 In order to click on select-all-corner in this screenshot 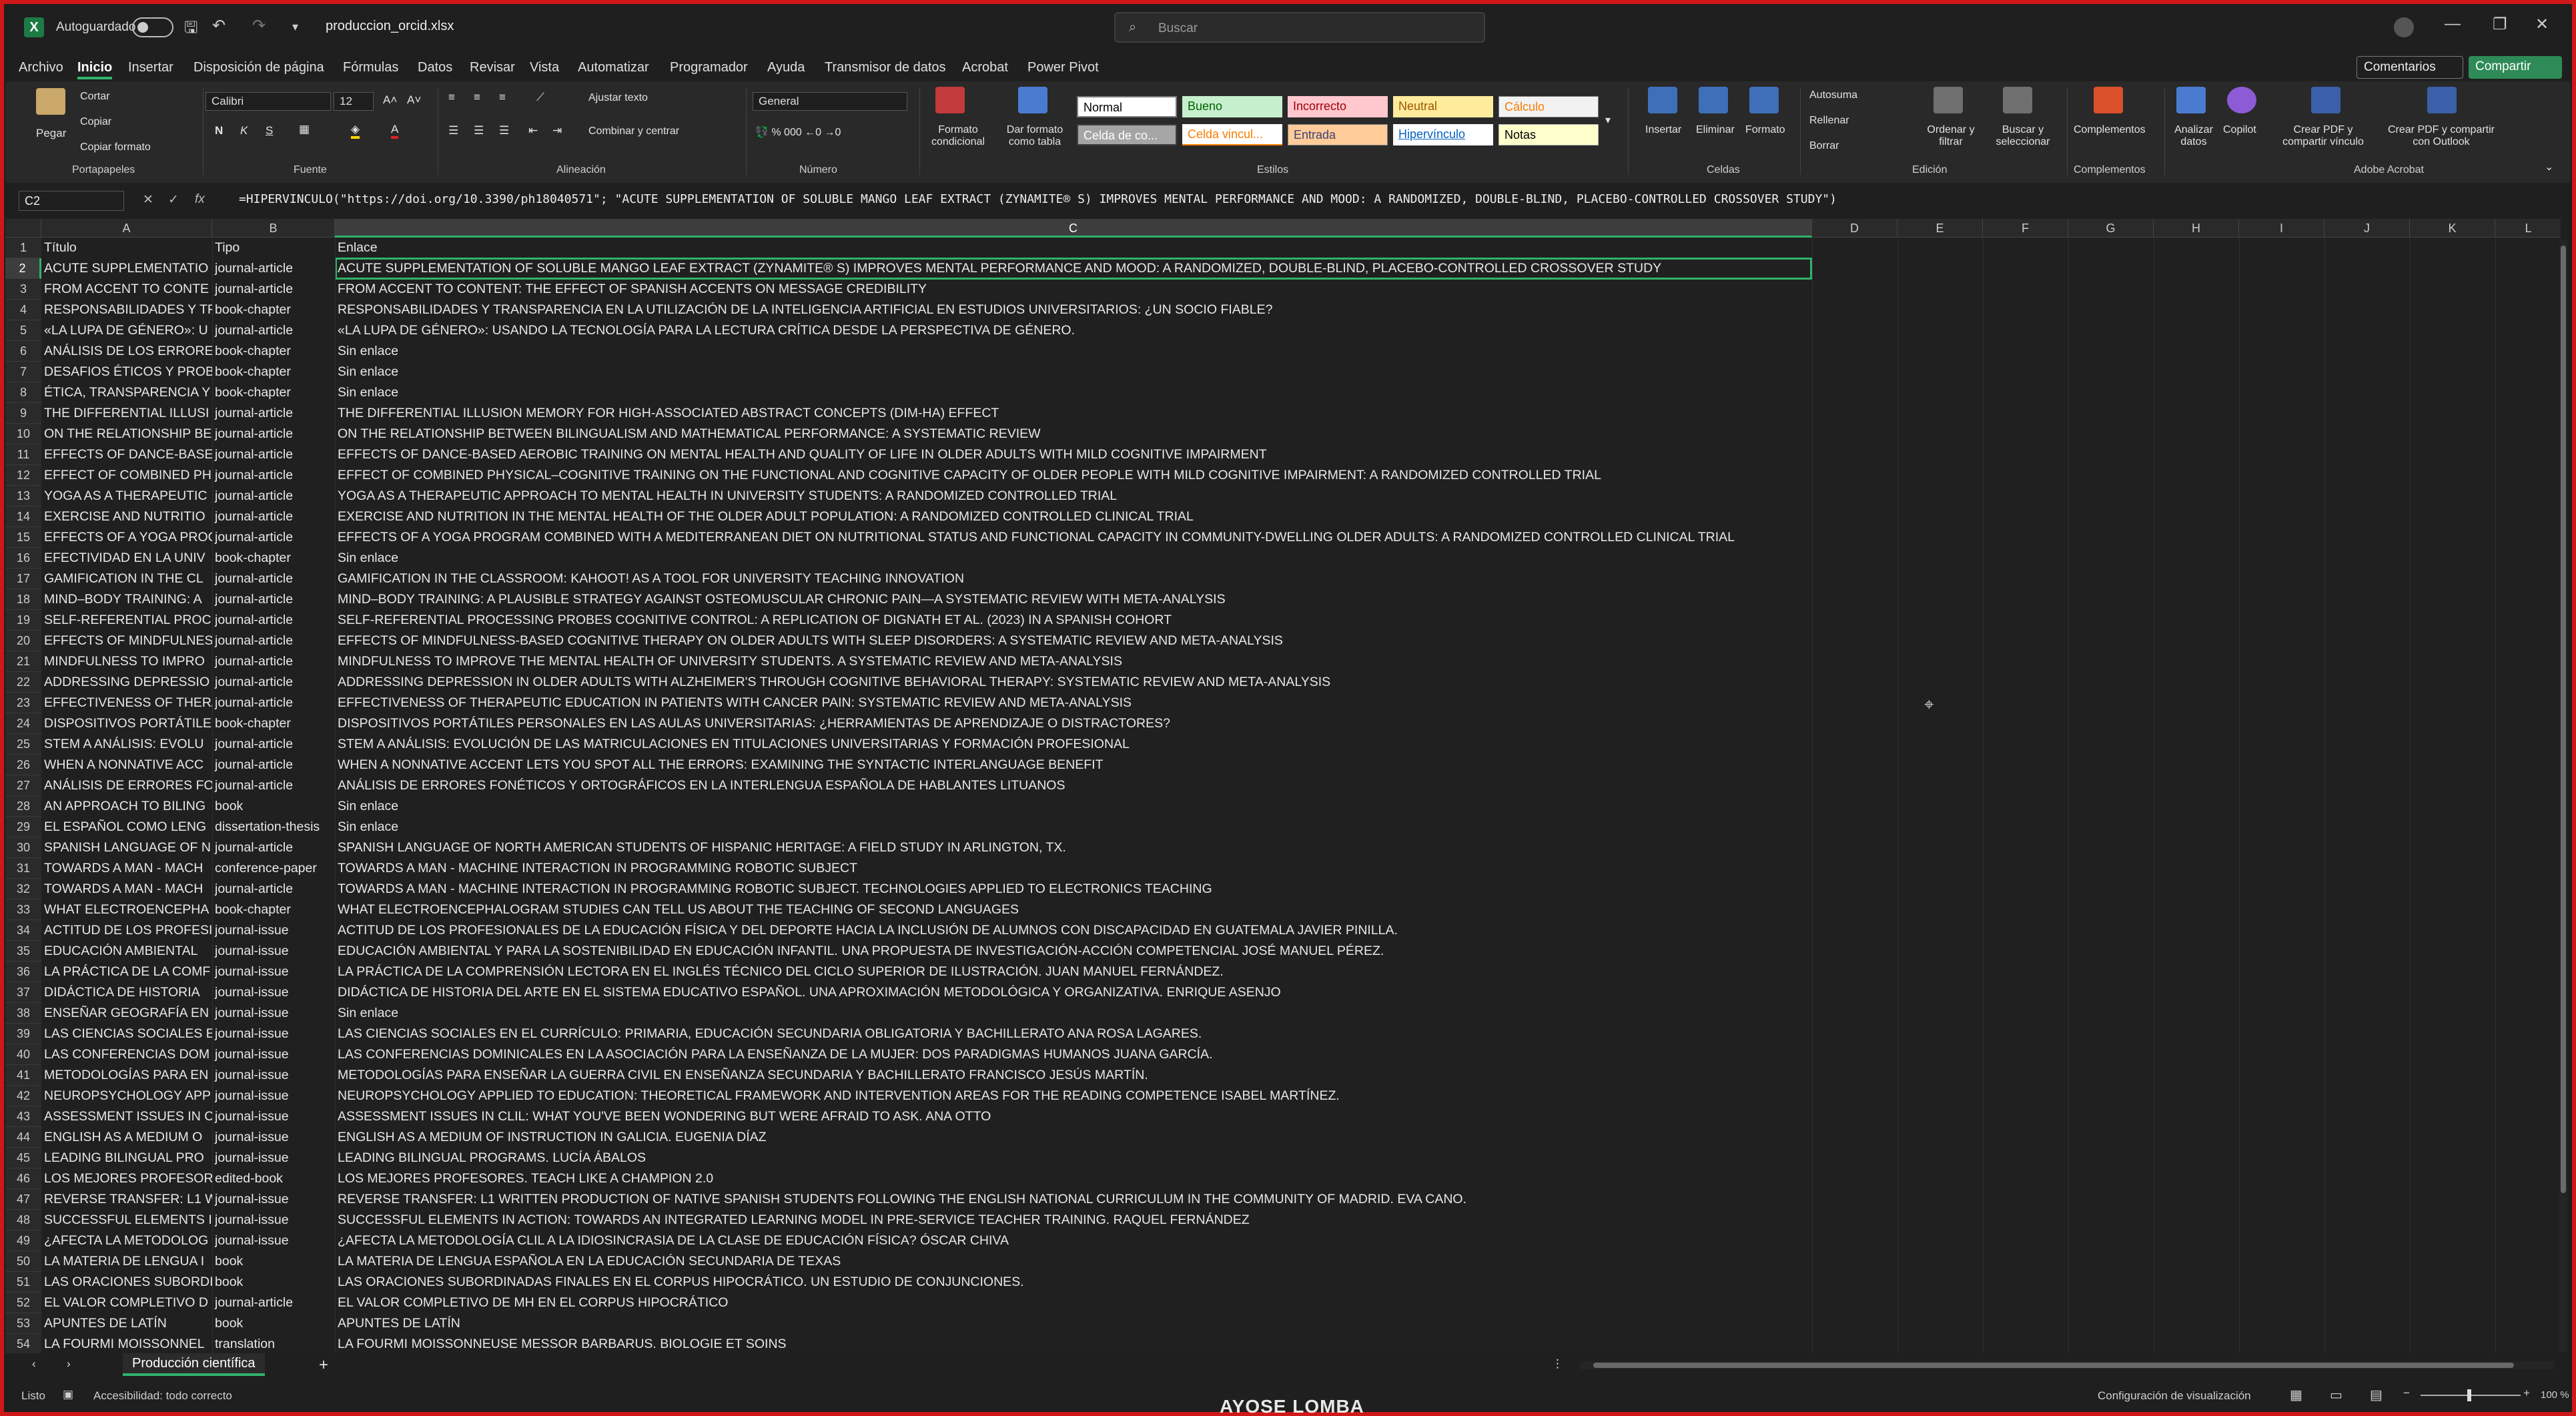, I will do `click(23, 228)`.